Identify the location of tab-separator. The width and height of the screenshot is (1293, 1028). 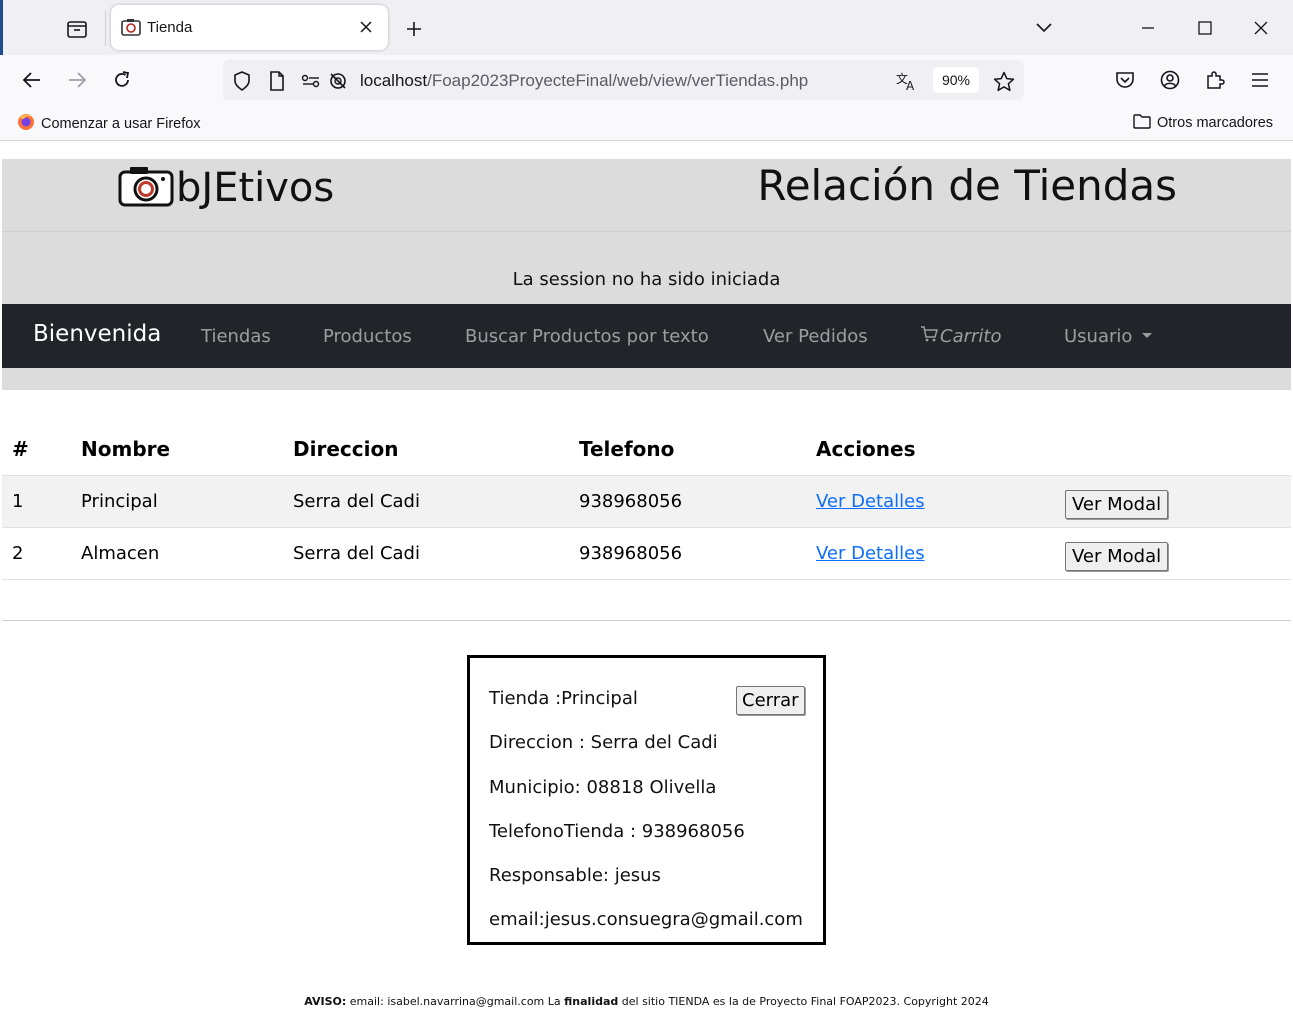
(105, 28).